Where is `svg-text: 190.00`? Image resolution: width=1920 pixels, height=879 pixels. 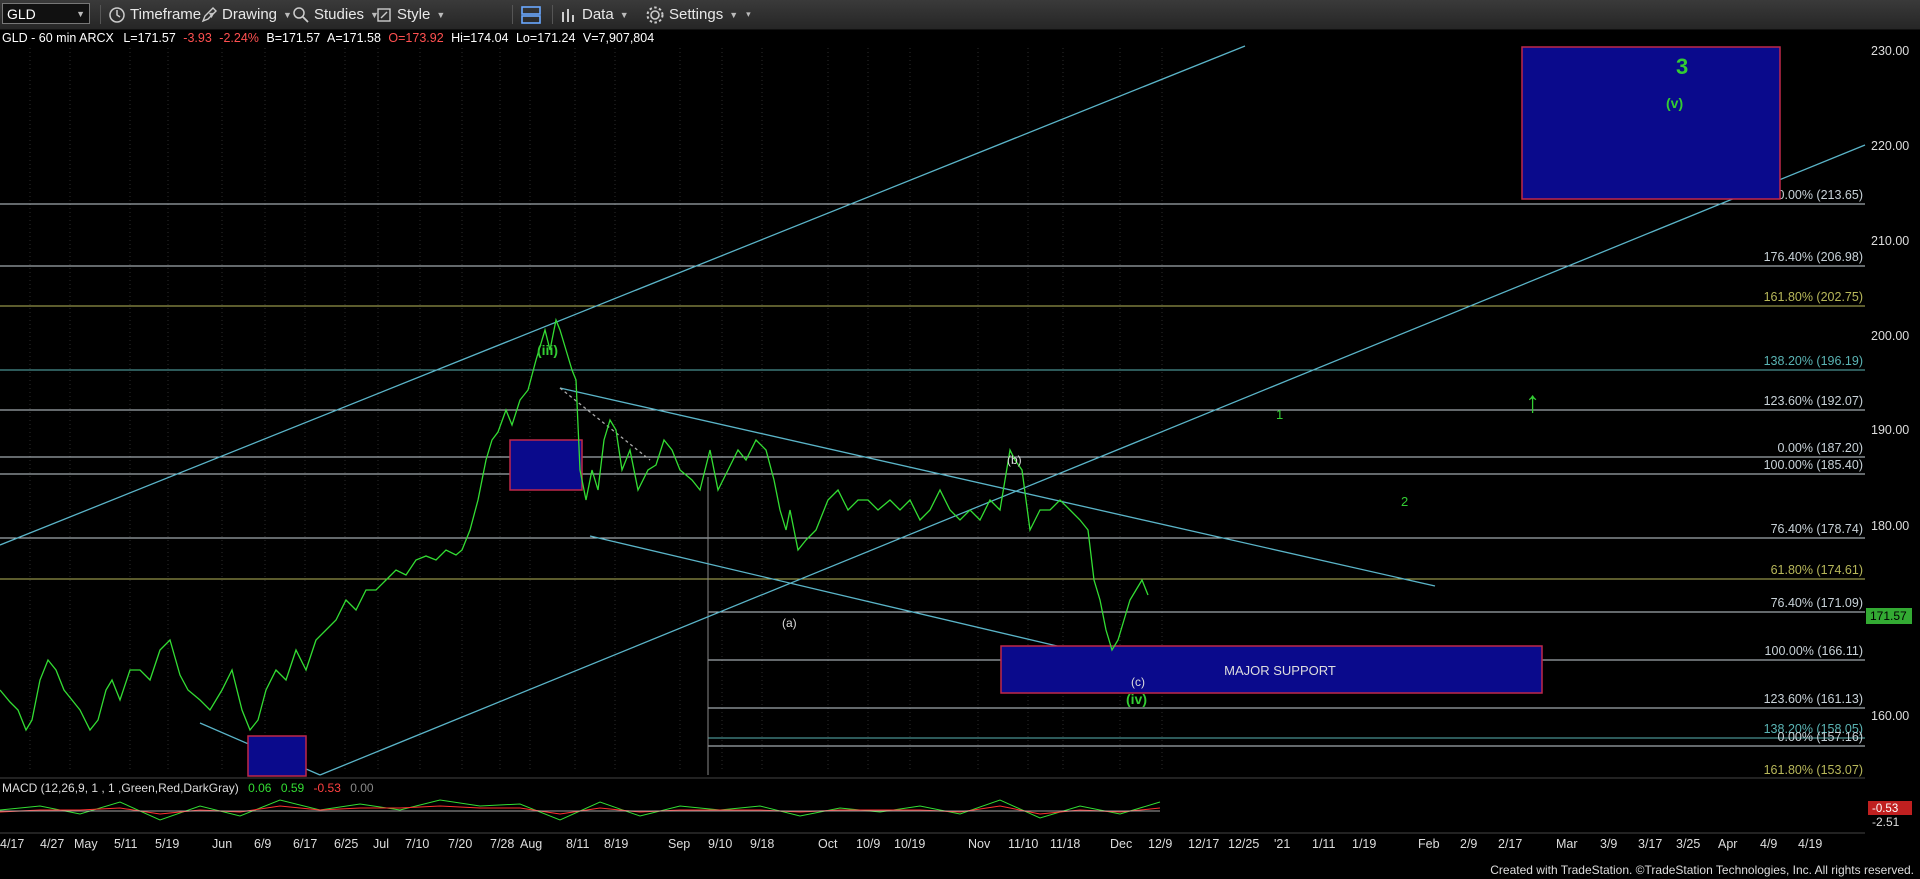
svg-text: 190.00 is located at coordinates (1890, 430).